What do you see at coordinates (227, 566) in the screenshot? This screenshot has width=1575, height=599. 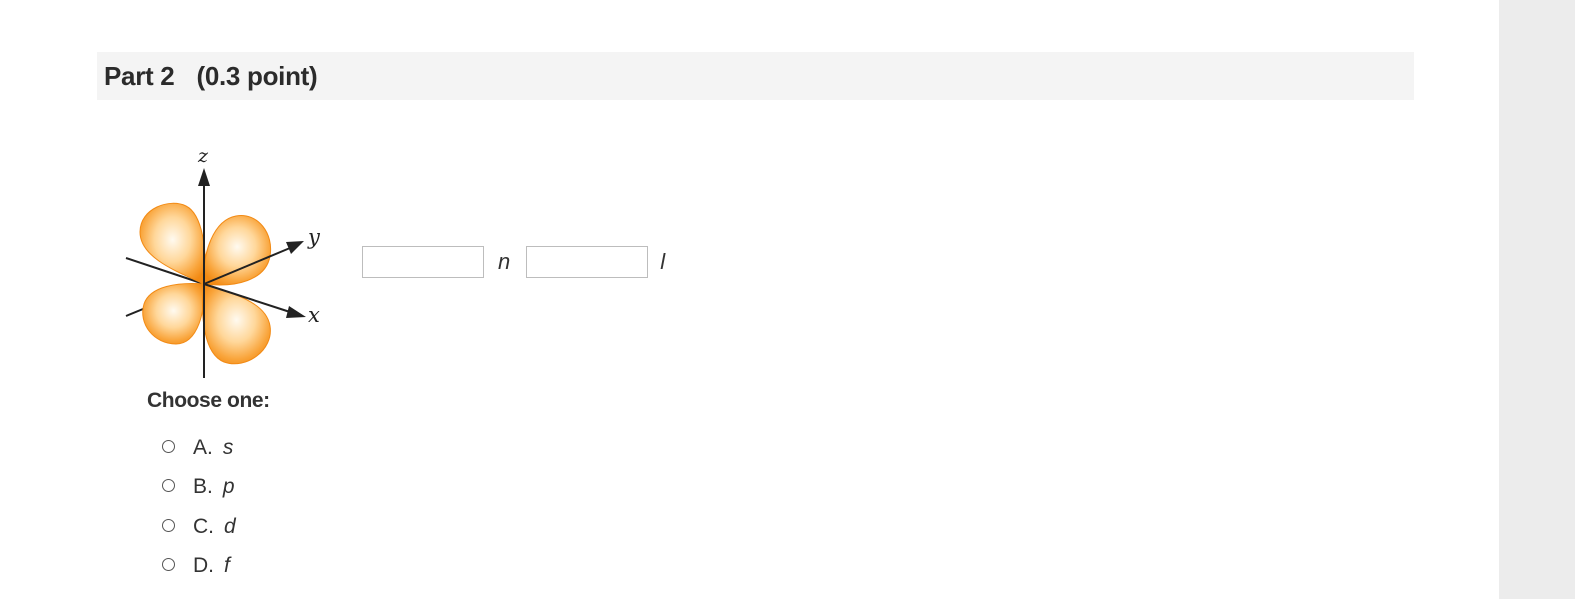 I see `option-value: f` at bounding box center [227, 566].